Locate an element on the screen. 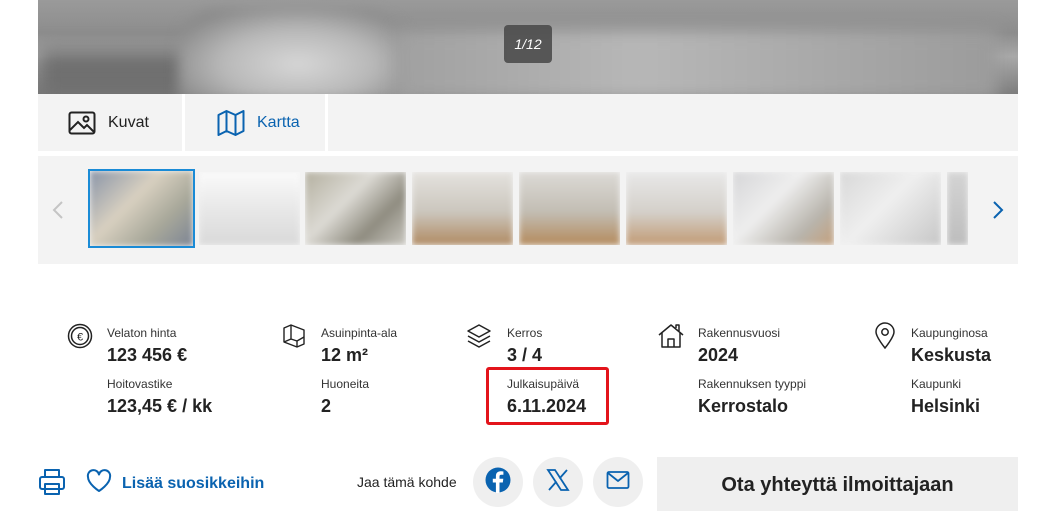 The height and width of the screenshot is (511, 1044). chevron-left-icon is located at coordinates (58, 210).